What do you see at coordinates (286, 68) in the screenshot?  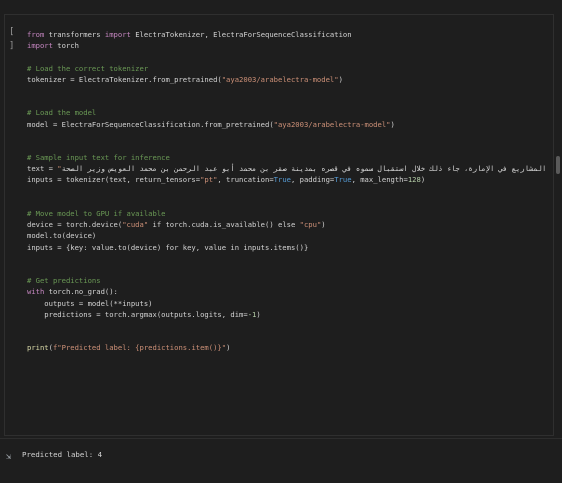 I see `code-line: # Load the correct tokenizer` at bounding box center [286, 68].